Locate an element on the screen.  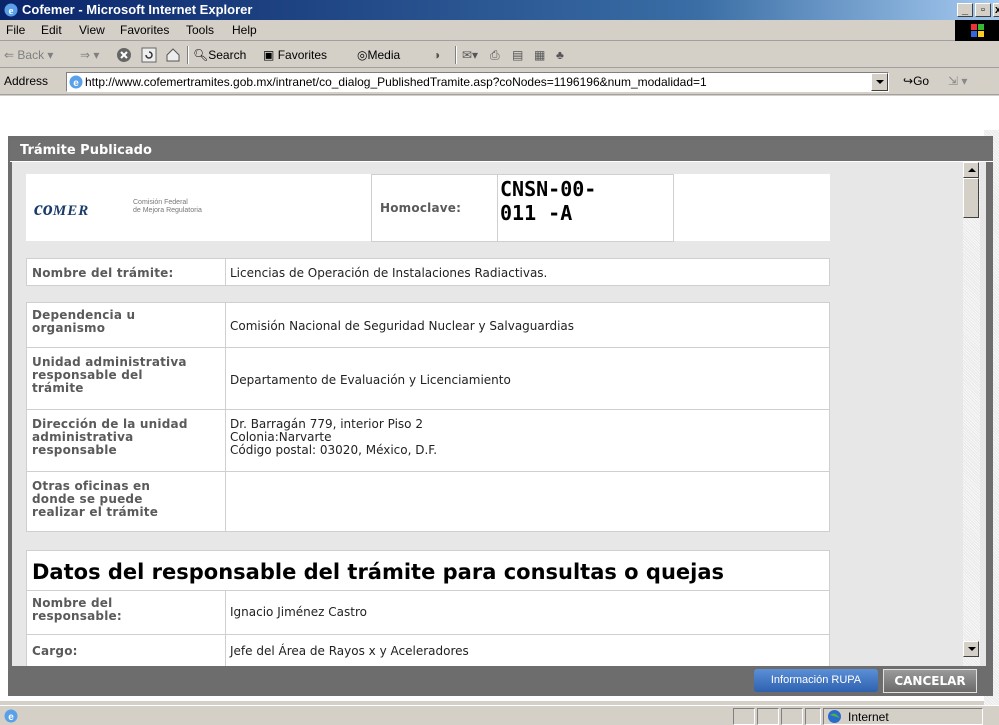
ie-logo-icon: e is located at coordinates (11, 10).